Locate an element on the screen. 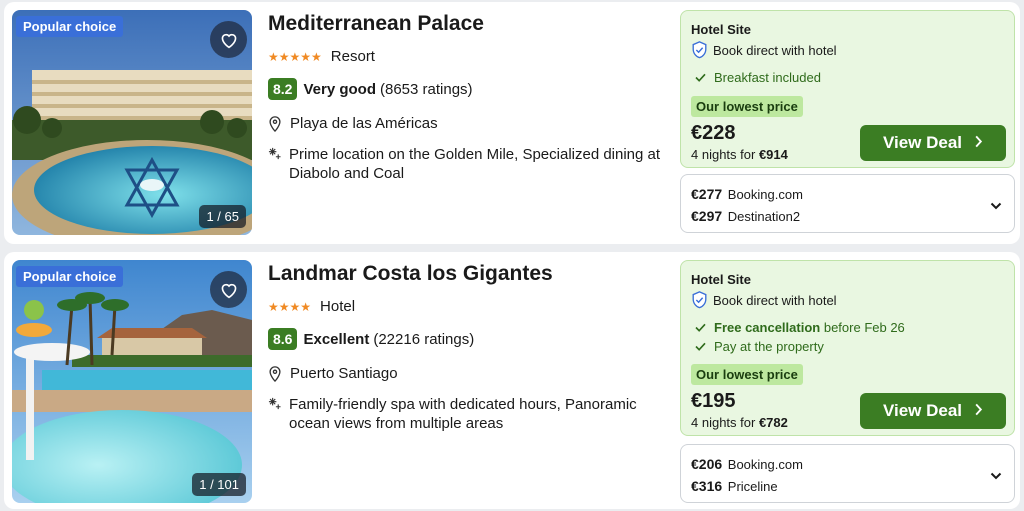 Image resolution: width=1024 pixels, height=511 pixels. deal-price: €228 is located at coordinates (713, 133).